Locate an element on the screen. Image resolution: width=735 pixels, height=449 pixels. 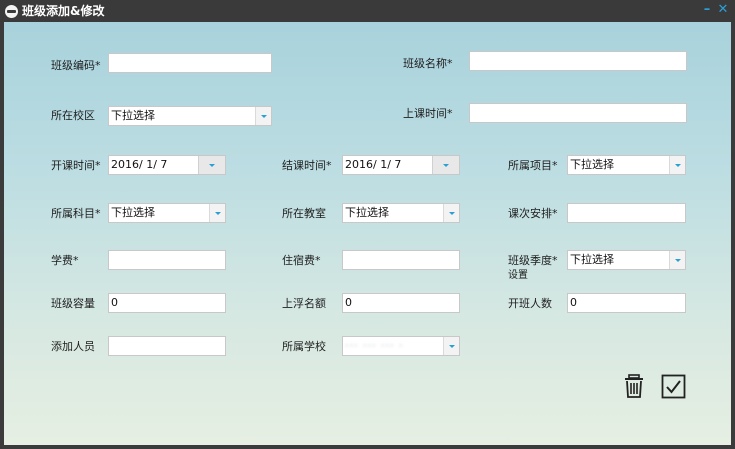
campus-select-value: 下拉选择 is located at coordinates (133, 115).